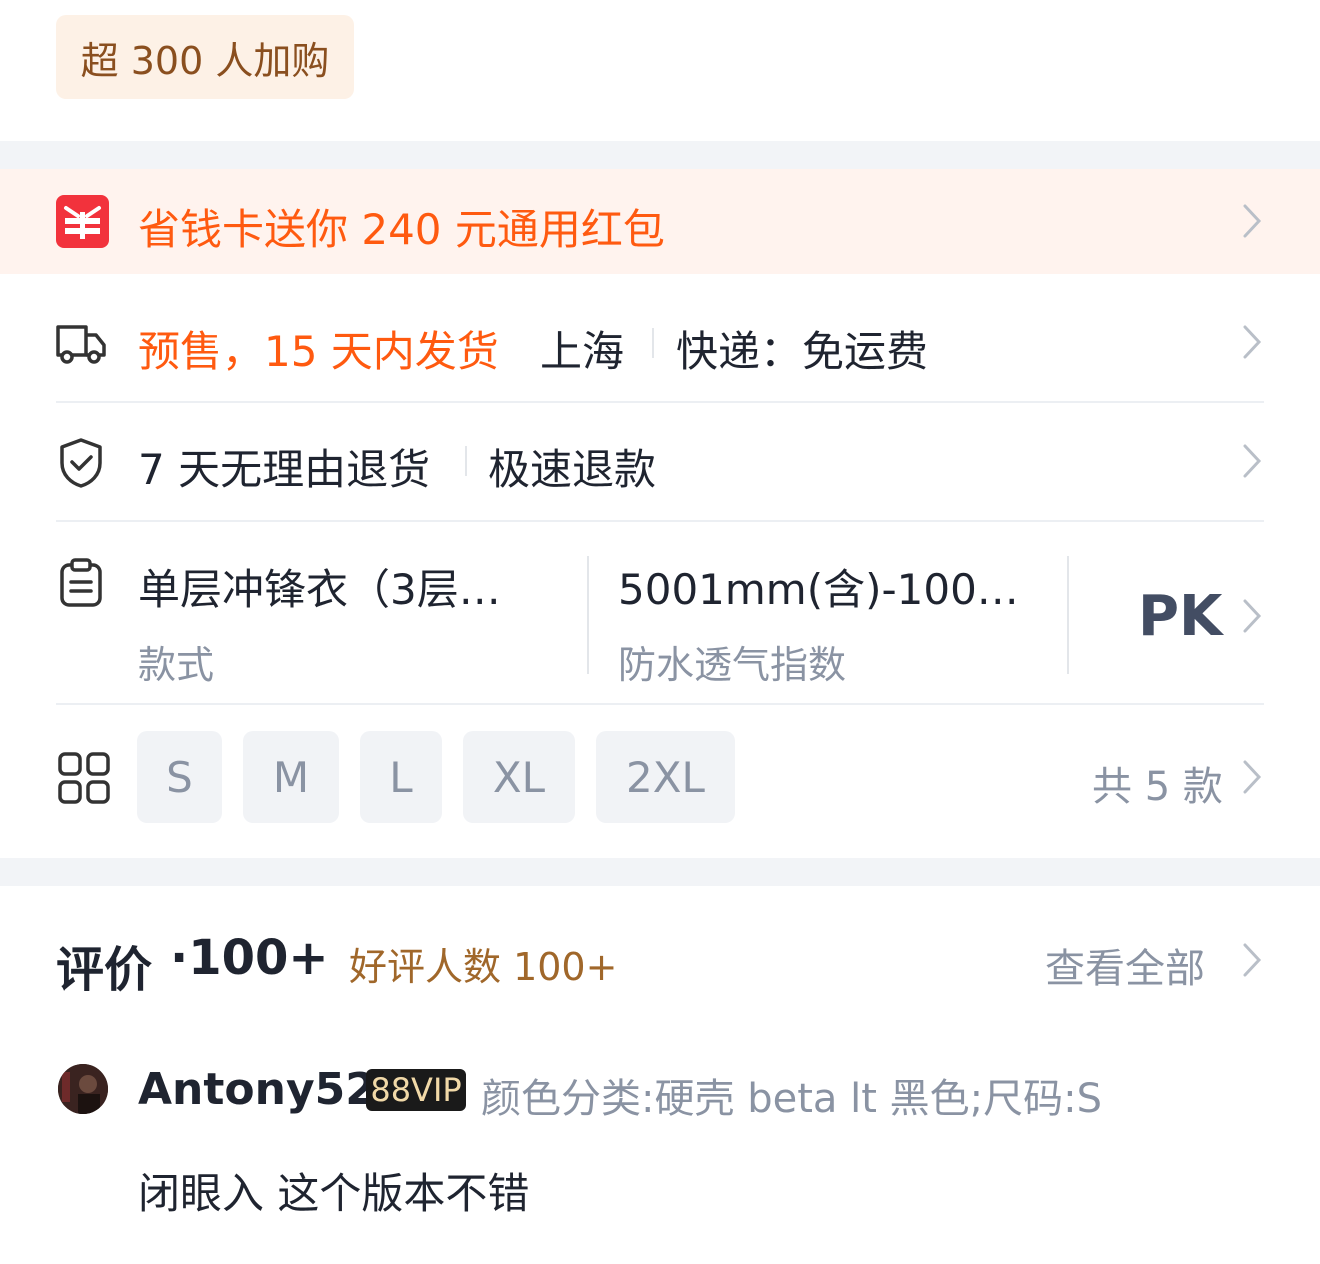 The image size is (1320, 1264). What do you see at coordinates (1157, 783) in the screenshot?
I see `variant-total-link: 共 5 款` at bounding box center [1157, 783].